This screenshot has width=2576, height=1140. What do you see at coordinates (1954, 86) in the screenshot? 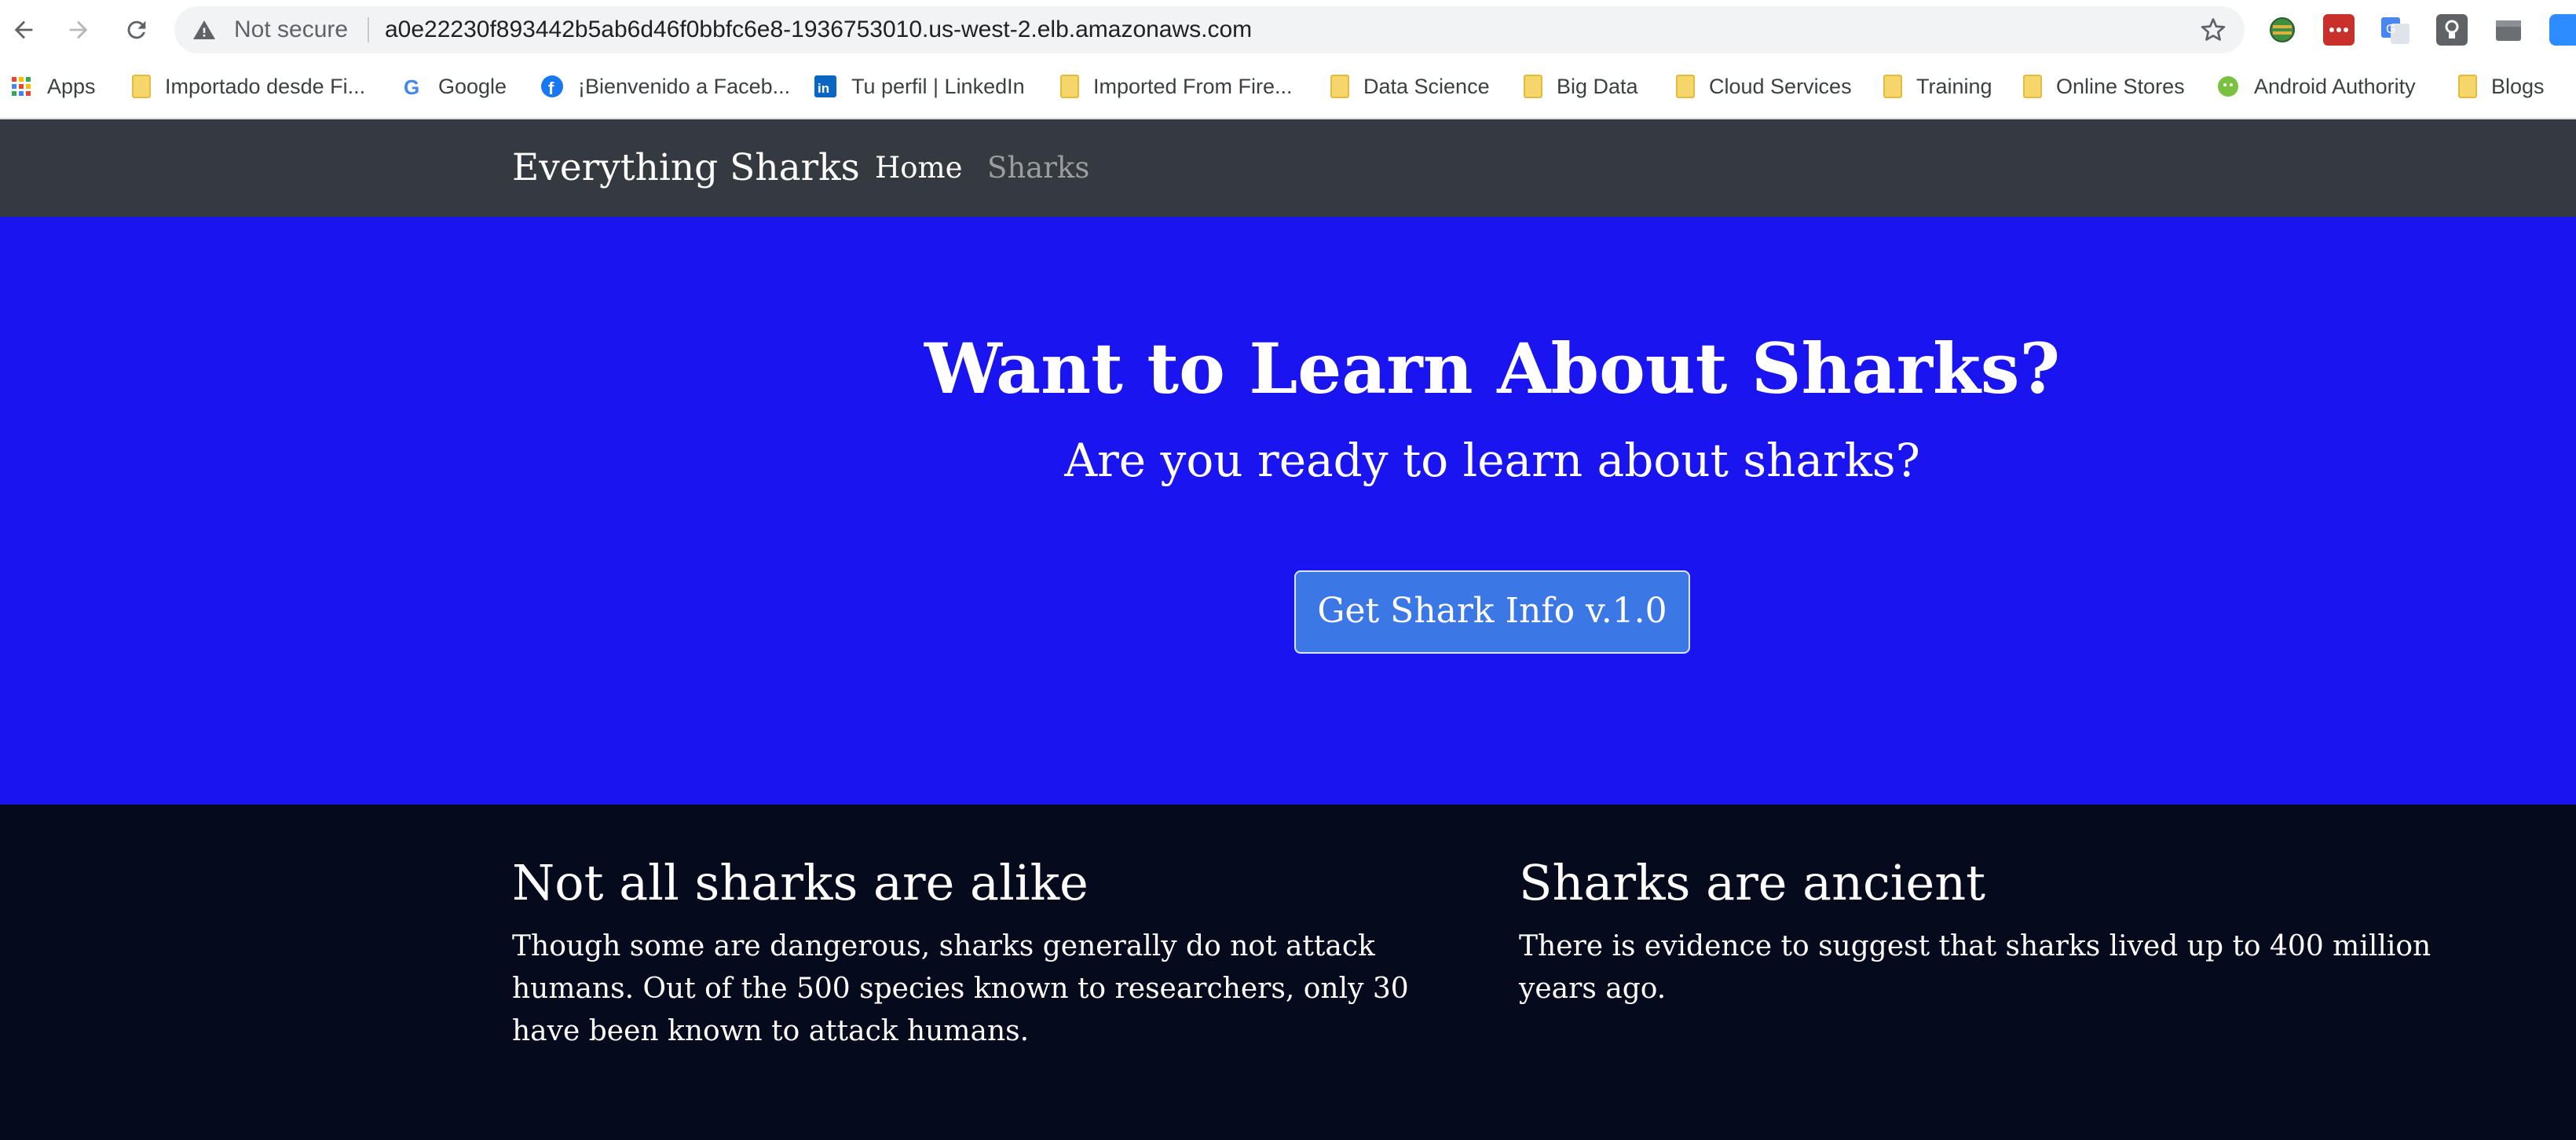
I see `bookmark-label: Training` at bounding box center [1954, 86].